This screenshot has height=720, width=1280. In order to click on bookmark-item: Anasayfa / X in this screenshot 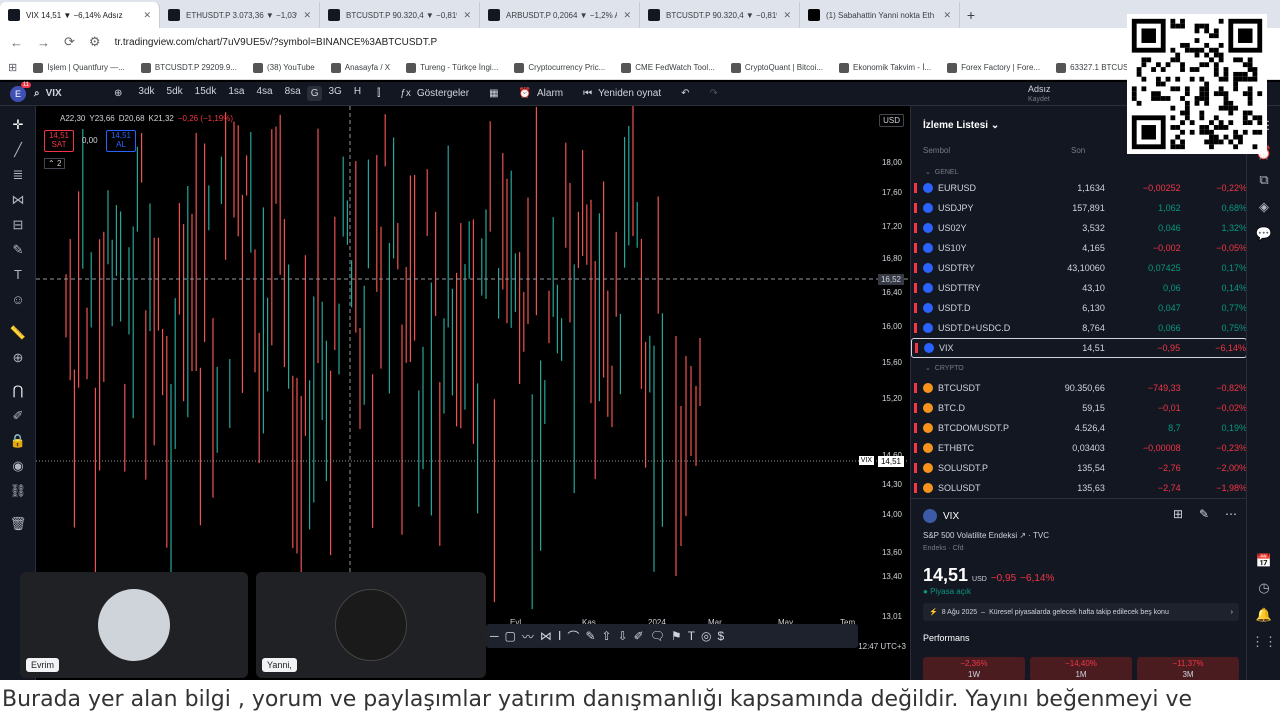, I will do `click(360, 67)`.